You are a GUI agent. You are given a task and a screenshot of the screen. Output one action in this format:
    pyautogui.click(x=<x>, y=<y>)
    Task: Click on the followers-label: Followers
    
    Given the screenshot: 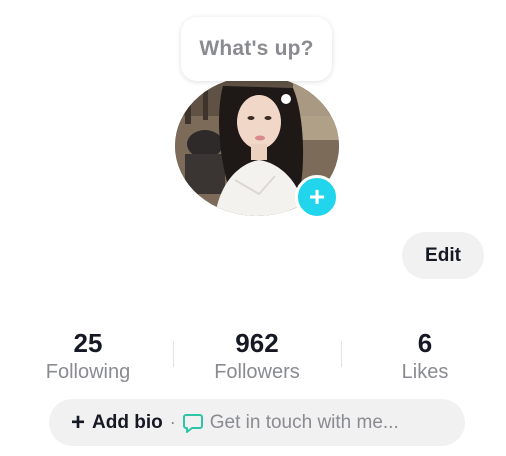 What is the action you would take?
    pyautogui.click(x=257, y=372)
    